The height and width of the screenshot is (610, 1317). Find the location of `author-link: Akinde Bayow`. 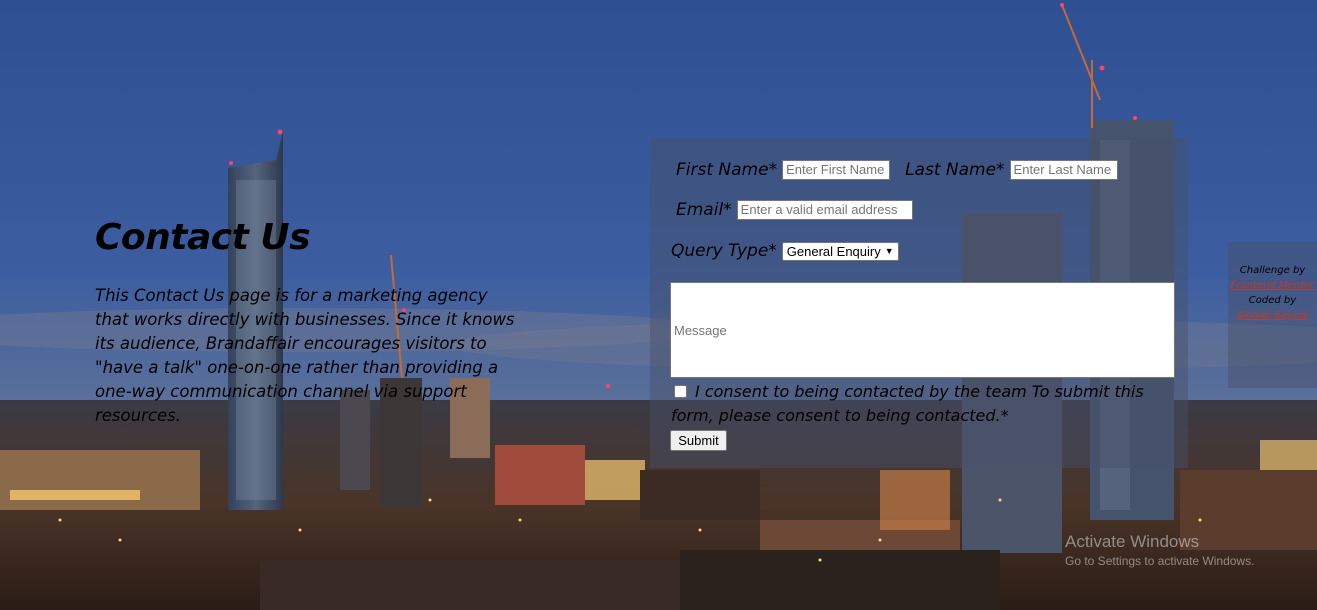

author-link: Akinde Bayow is located at coordinates (1272, 315).